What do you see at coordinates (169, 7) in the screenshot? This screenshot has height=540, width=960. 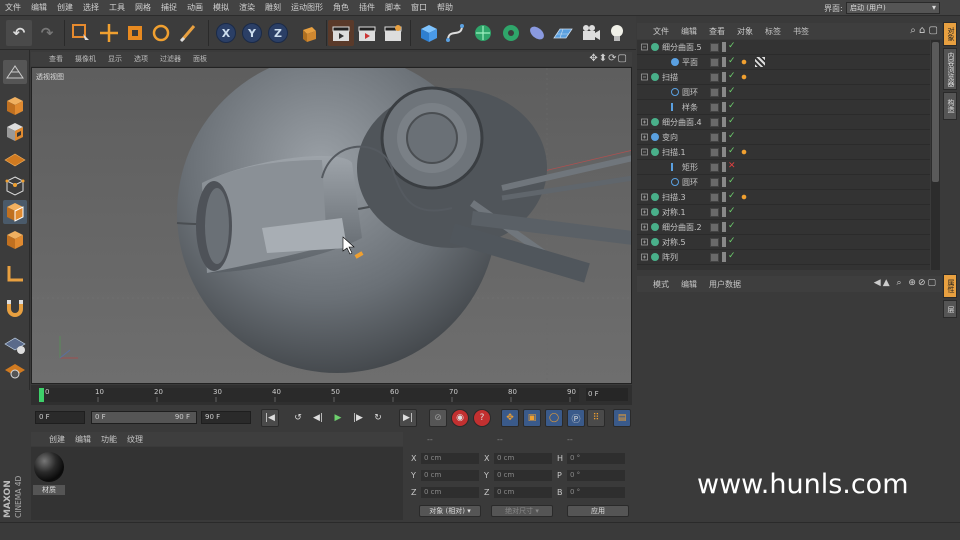 I see `menu-snap: 捕捉` at bounding box center [169, 7].